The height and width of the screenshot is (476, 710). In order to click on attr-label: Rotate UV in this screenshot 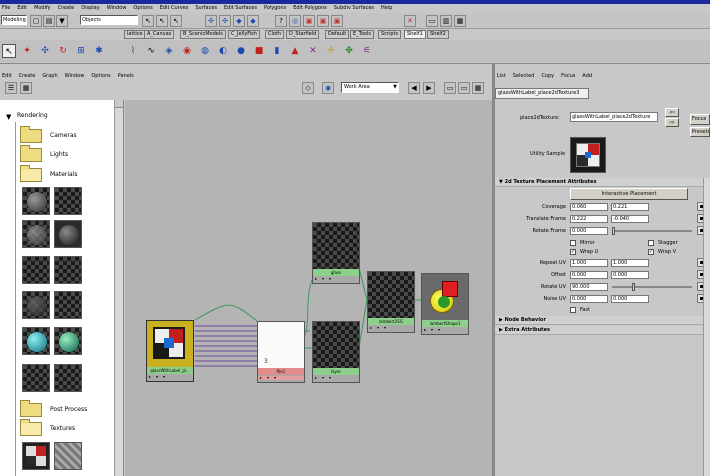, I will do `click(553, 287)`.